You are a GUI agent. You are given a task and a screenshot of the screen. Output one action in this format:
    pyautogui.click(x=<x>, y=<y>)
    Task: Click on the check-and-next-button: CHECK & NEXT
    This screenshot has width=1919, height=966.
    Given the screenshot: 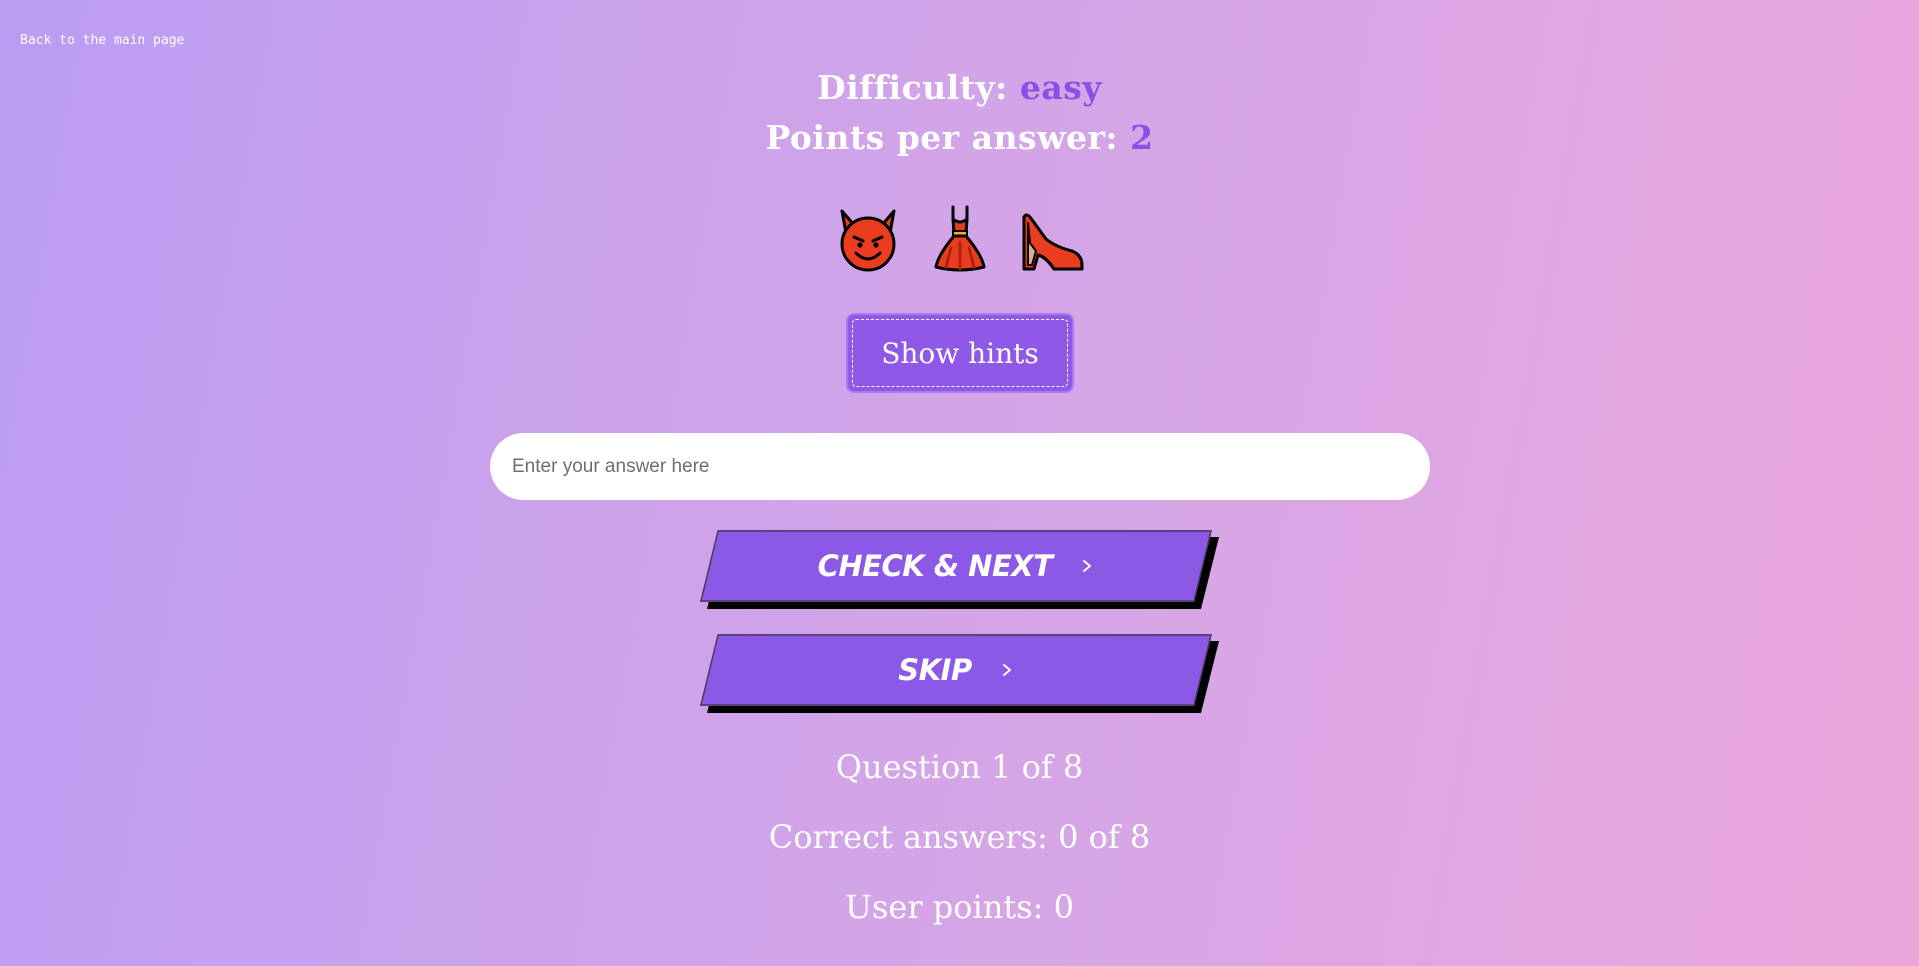 What is the action you would take?
    pyautogui.click(x=960, y=567)
    